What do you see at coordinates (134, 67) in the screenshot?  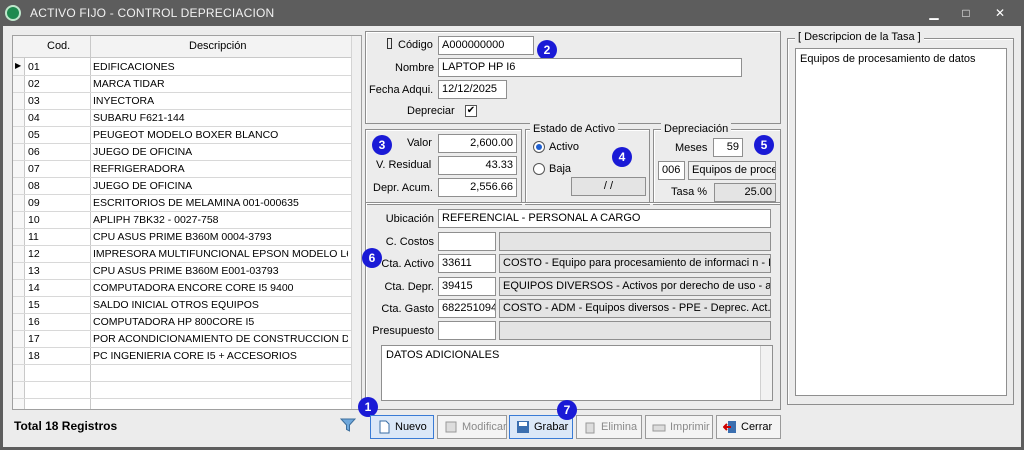 I see `cell-descripcion: EDIFICACIONES` at bounding box center [134, 67].